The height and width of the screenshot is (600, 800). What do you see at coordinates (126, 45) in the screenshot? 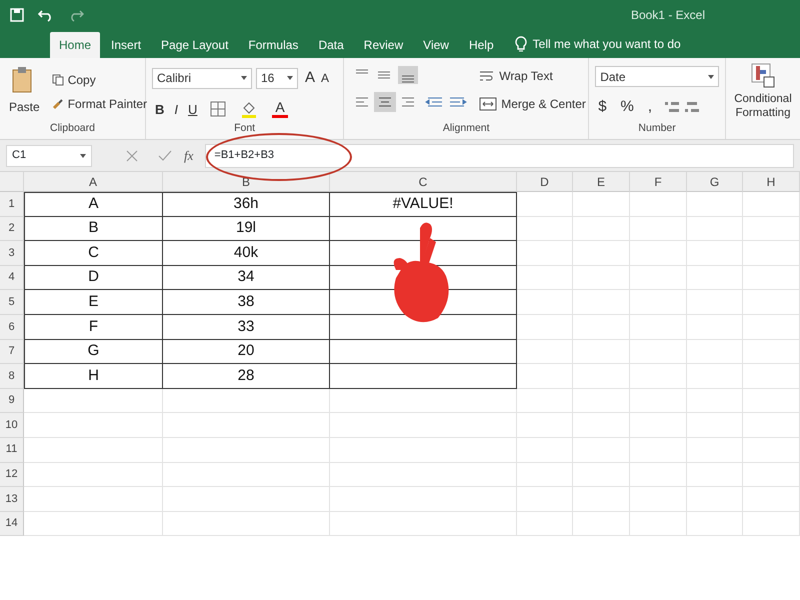
I see `ribbon-tab: Insert` at bounding box center [126, 45].